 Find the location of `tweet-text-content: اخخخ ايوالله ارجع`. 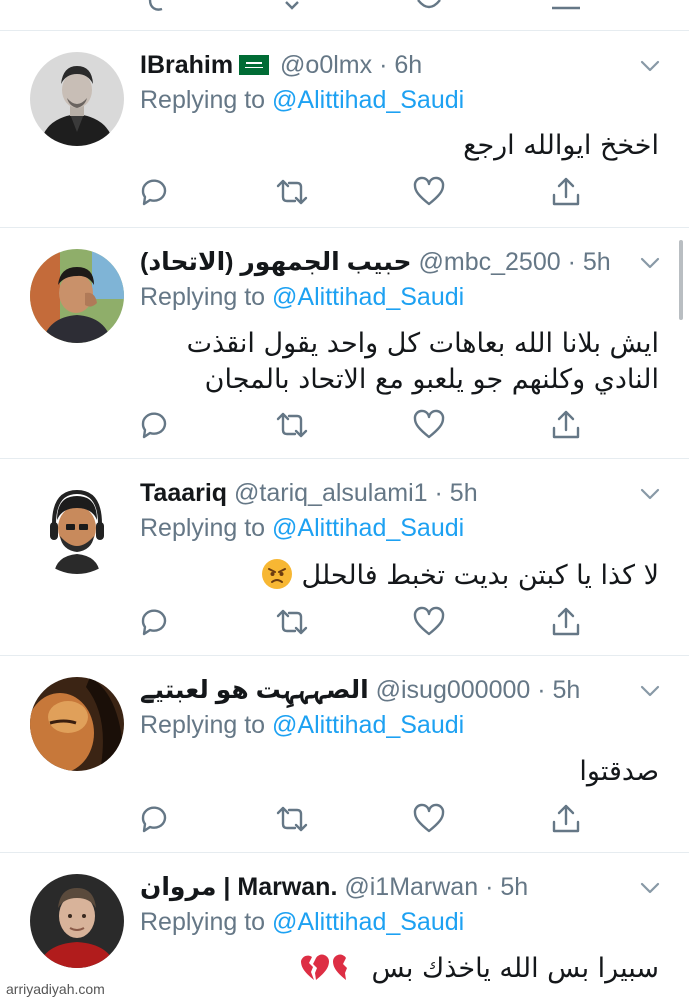

tweet-text-content: اخخخ ايوالله ارجع is located at coordinates (561, 145).